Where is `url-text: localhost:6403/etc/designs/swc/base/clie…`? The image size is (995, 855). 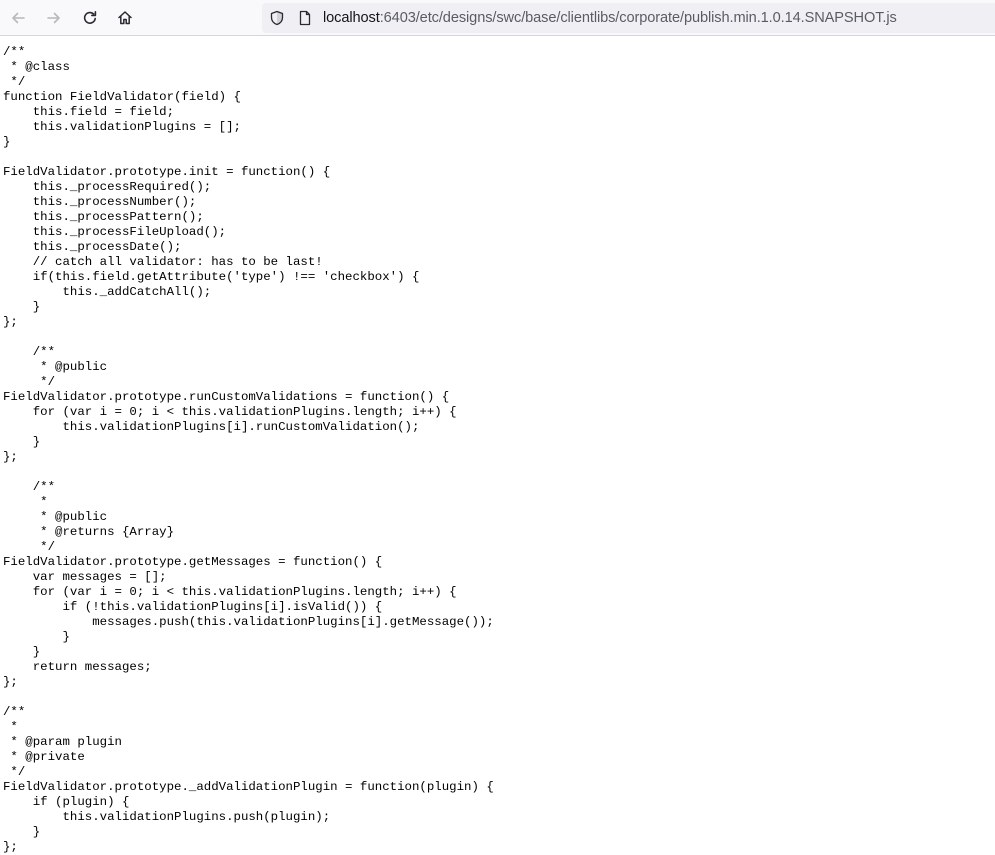
url-text: localhost:6403/etc/designs/swc/base/clie… is located at coordinates (610, 18).